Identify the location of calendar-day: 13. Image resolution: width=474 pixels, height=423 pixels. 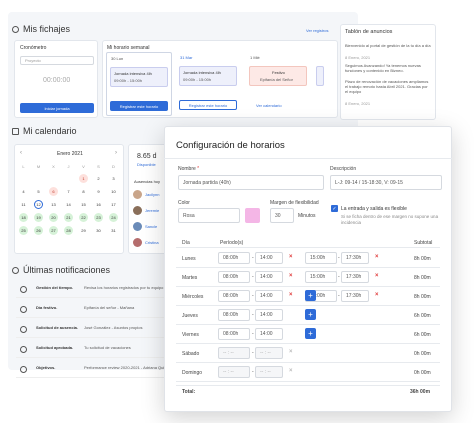
(53, 204).